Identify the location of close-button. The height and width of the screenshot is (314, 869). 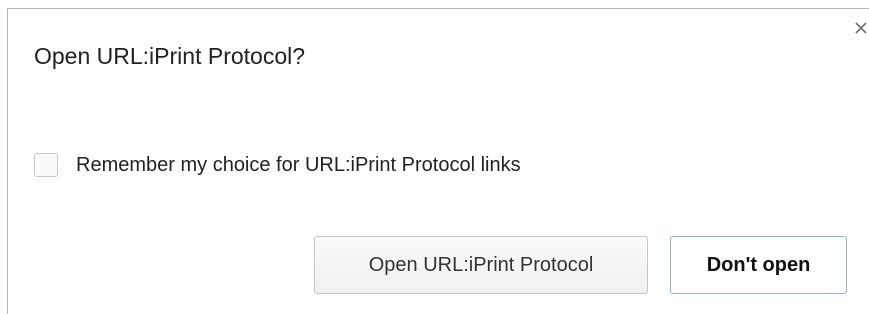
(859, 28).